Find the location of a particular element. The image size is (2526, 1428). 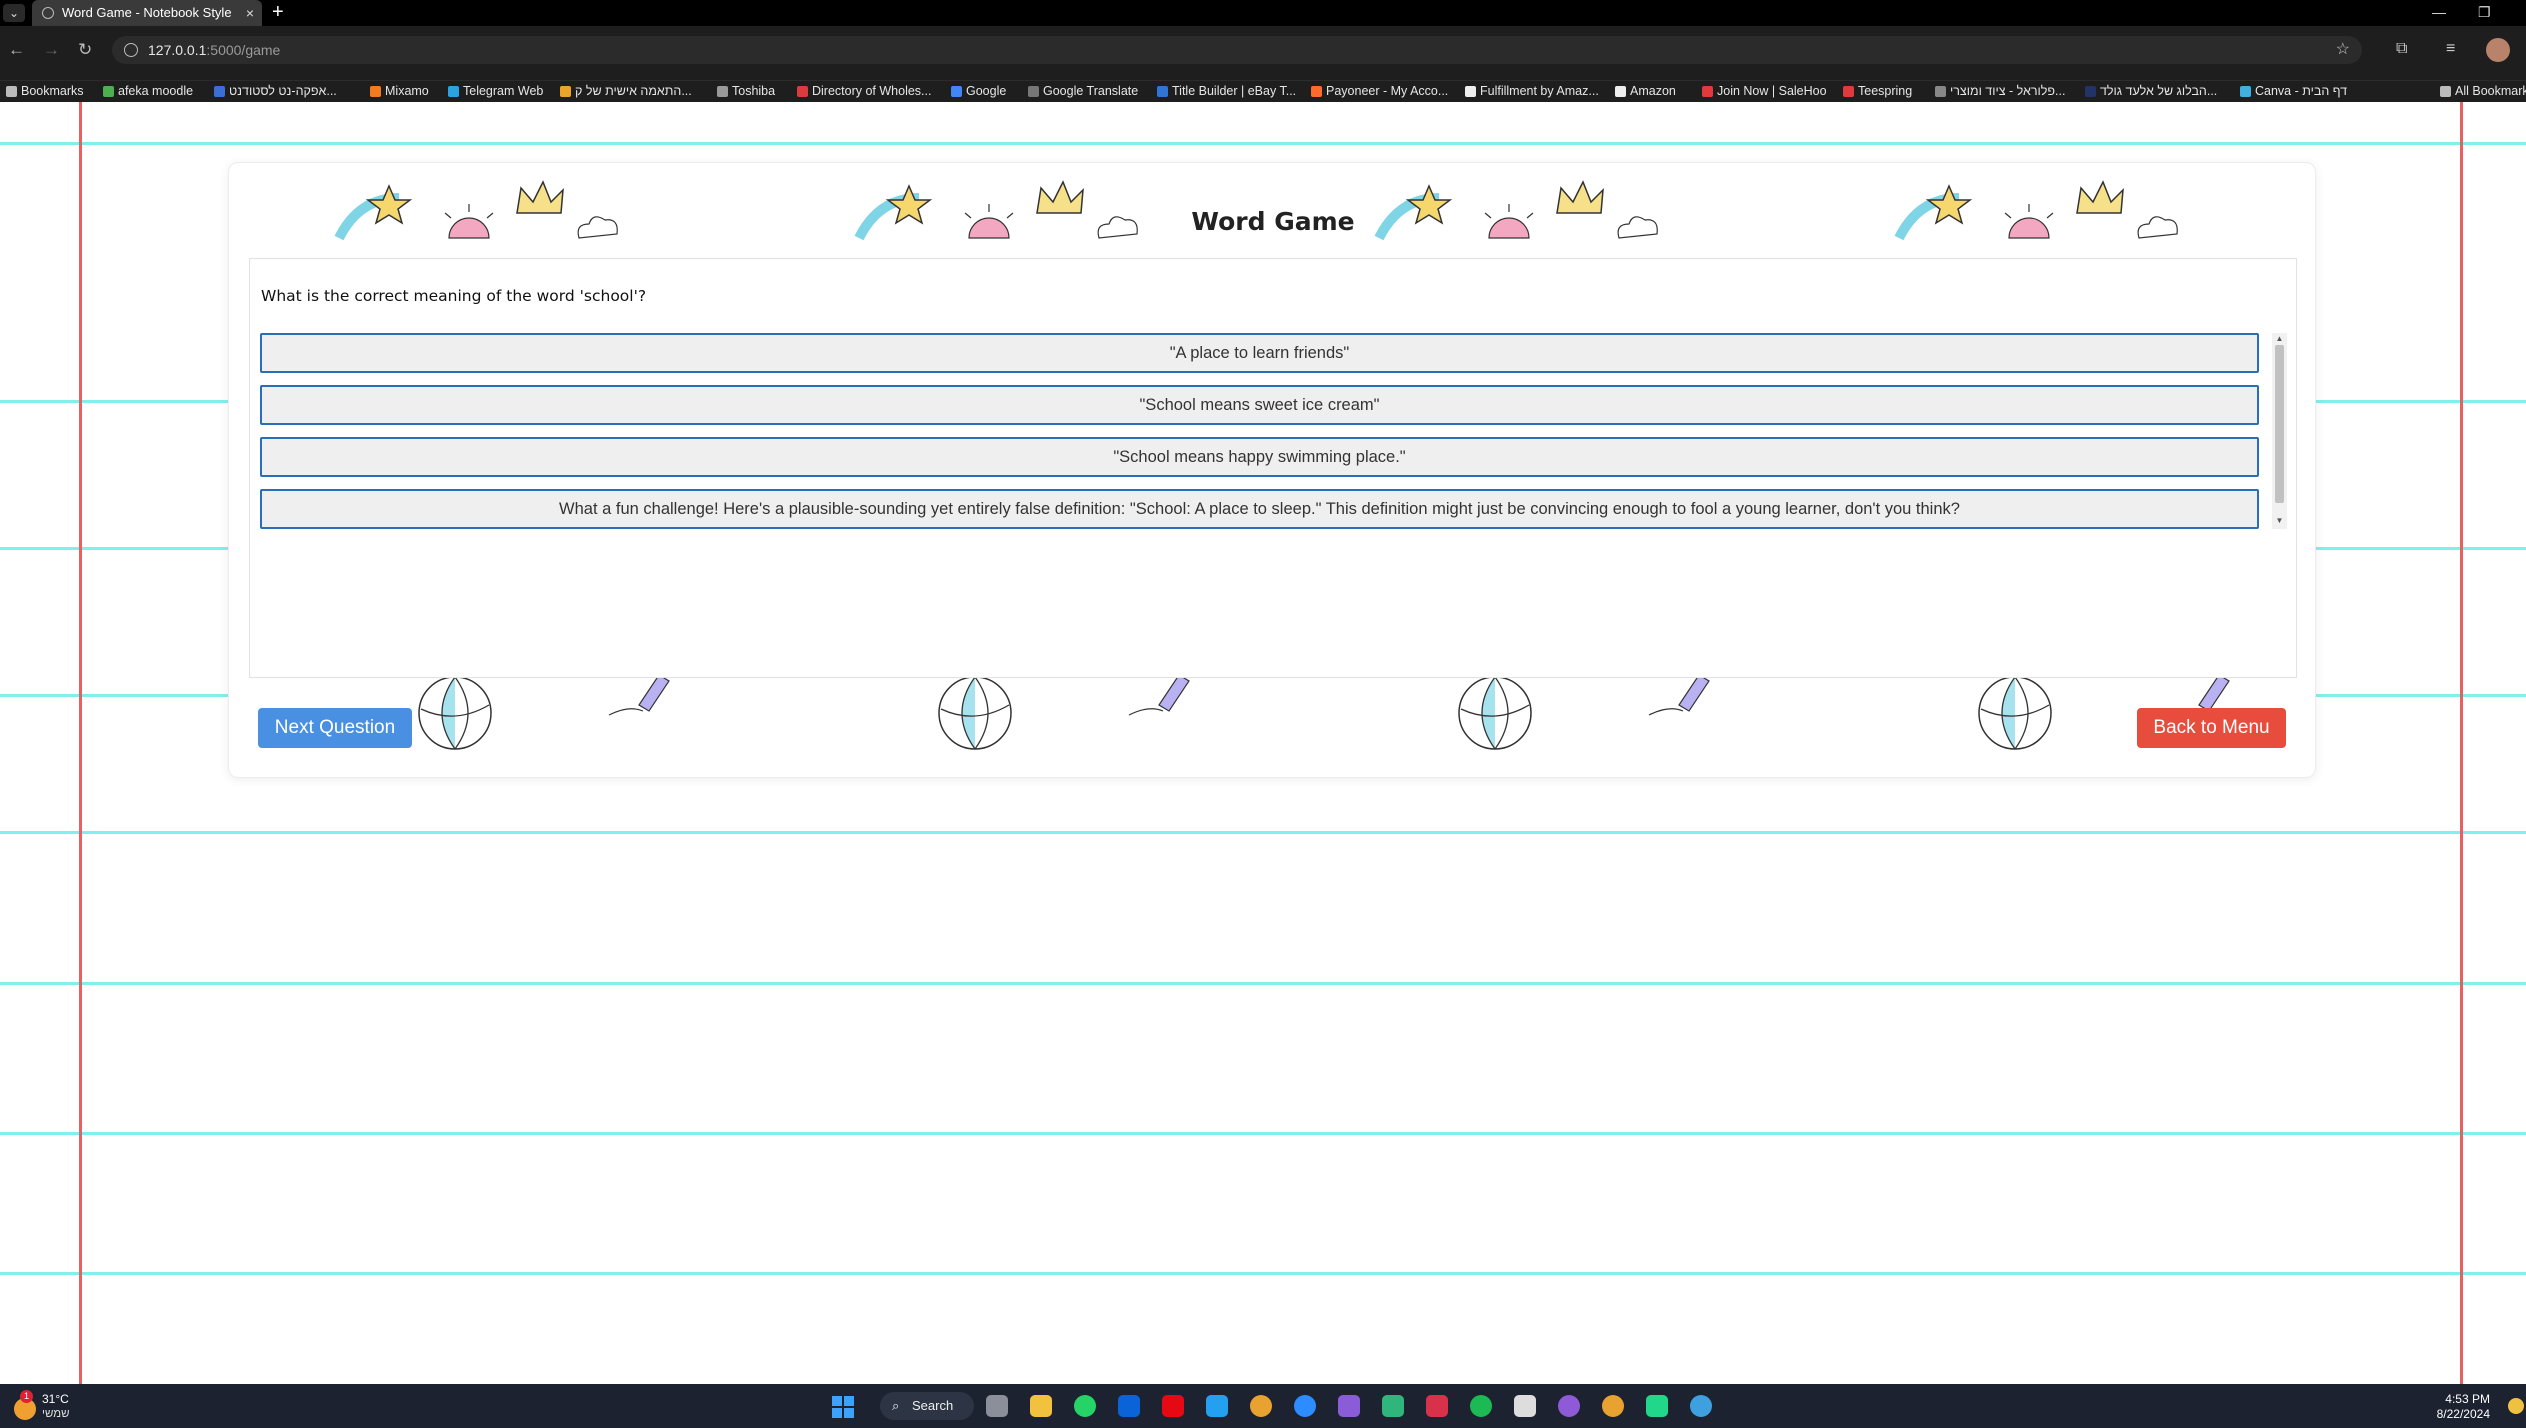

taskbar-search: ⌕ Search is located at coordinates (927, 1406).